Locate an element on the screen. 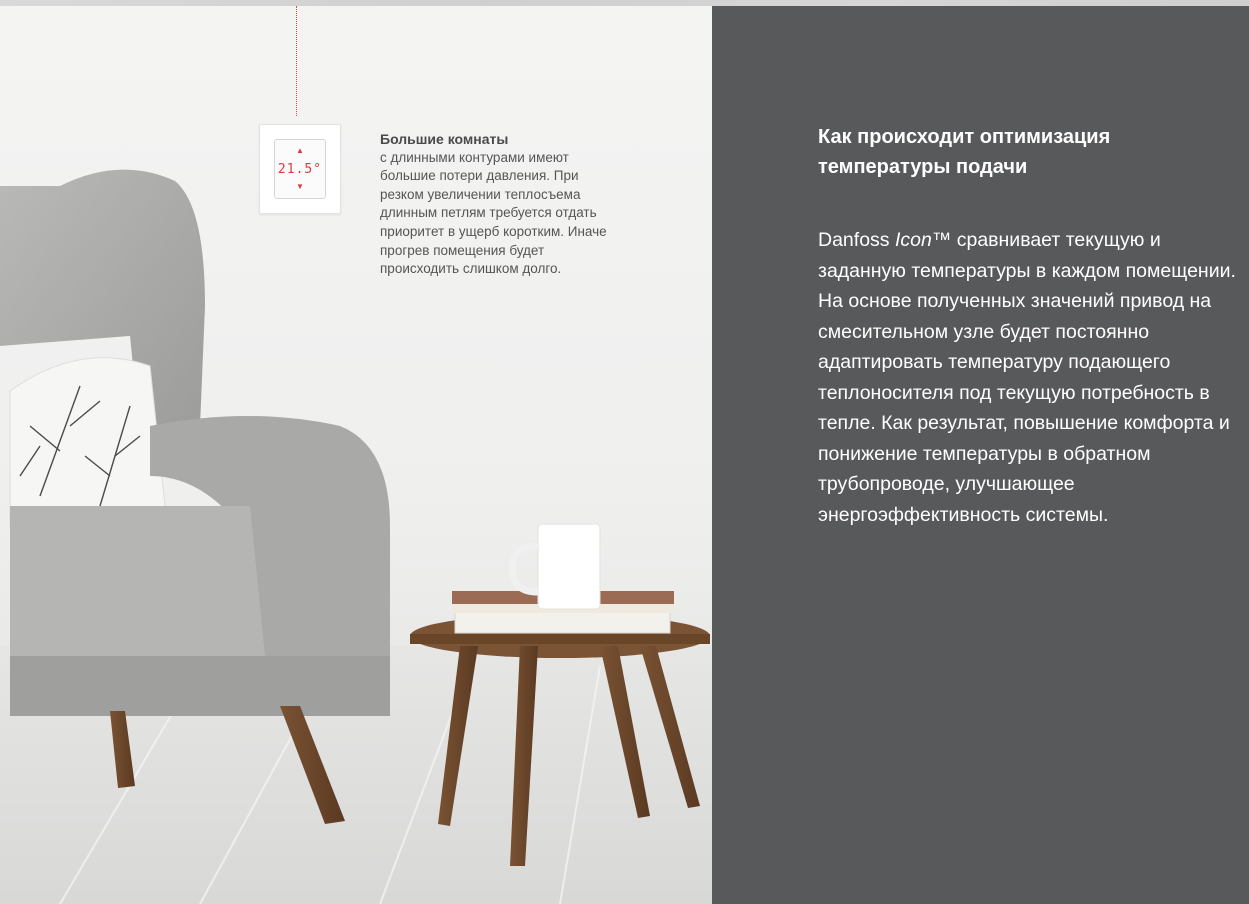 This screenshot has width=1249, height=904. brand-name: Danfoss is located at coordinates (856, 240).